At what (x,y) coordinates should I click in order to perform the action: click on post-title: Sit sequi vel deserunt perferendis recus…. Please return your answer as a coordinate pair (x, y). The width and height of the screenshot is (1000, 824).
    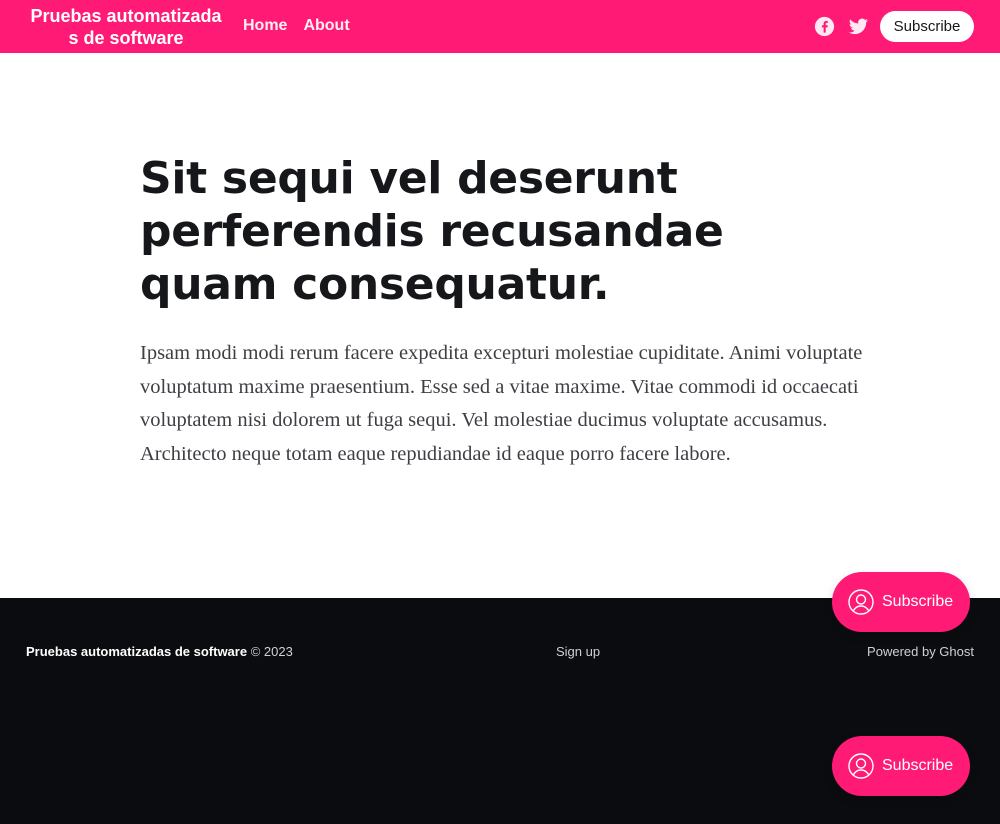
    Looking at the image, I should click on (432, 231).